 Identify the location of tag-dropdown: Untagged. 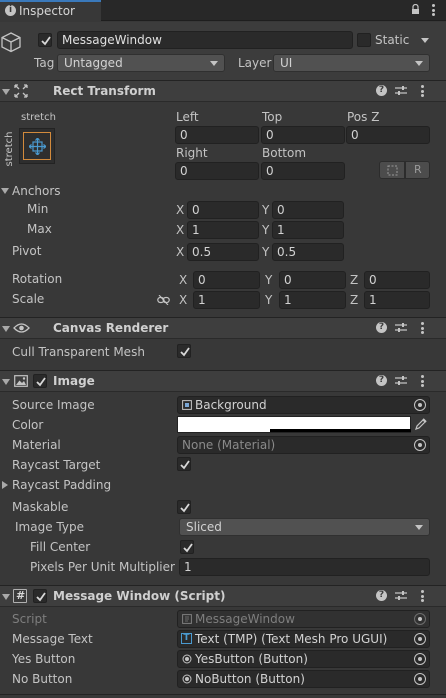
(141, 63).